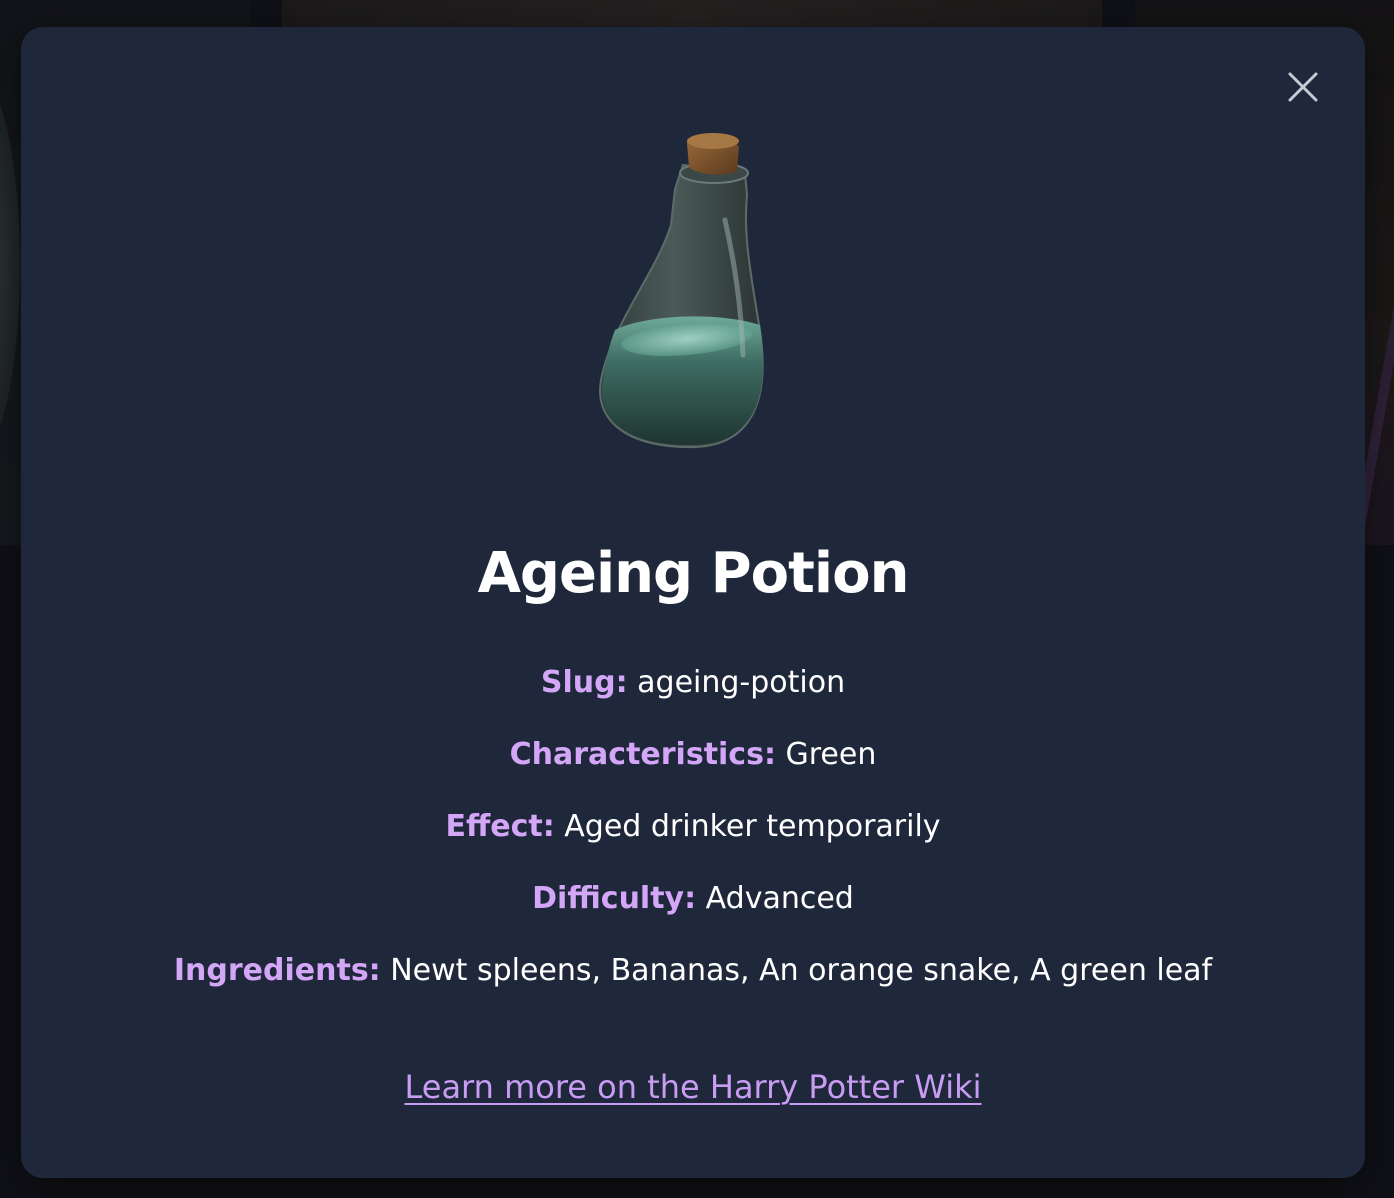  What do you see at coordinates (277, 970) in the screenshot?
I see `ingredients-label: Ingredients:` at bounding box center [277, 970].